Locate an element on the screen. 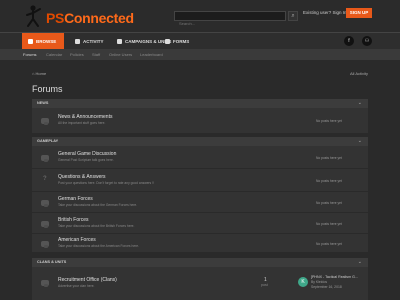  question-icon: ? is located at coordinates (45, 179).